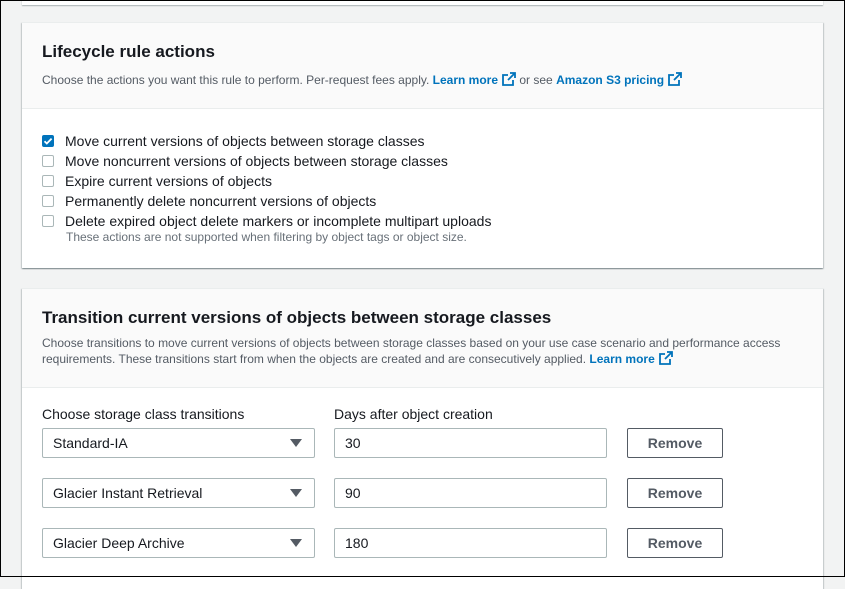 The width and height of the screenshot is (845, 589). I want to click on action-option-label: Expire current versions of objects, so click(168, 181).